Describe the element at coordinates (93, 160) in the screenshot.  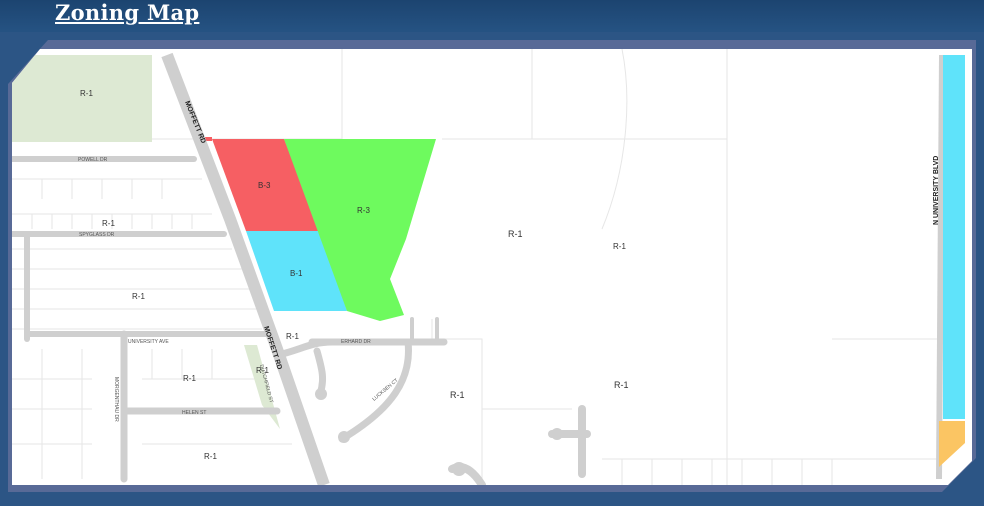
I see `powell-dr-label: POWELL DR` at that location.